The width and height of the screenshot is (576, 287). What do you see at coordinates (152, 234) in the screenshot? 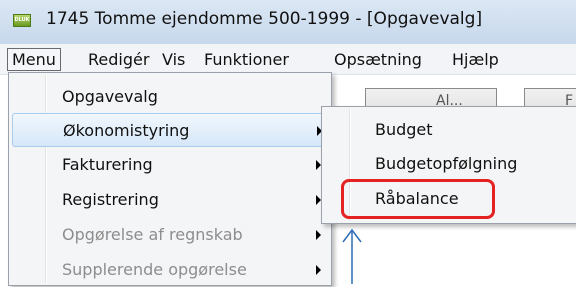
I see `menu-item-label: Opgørelse af regnskab` at bounding box center [152, 234].